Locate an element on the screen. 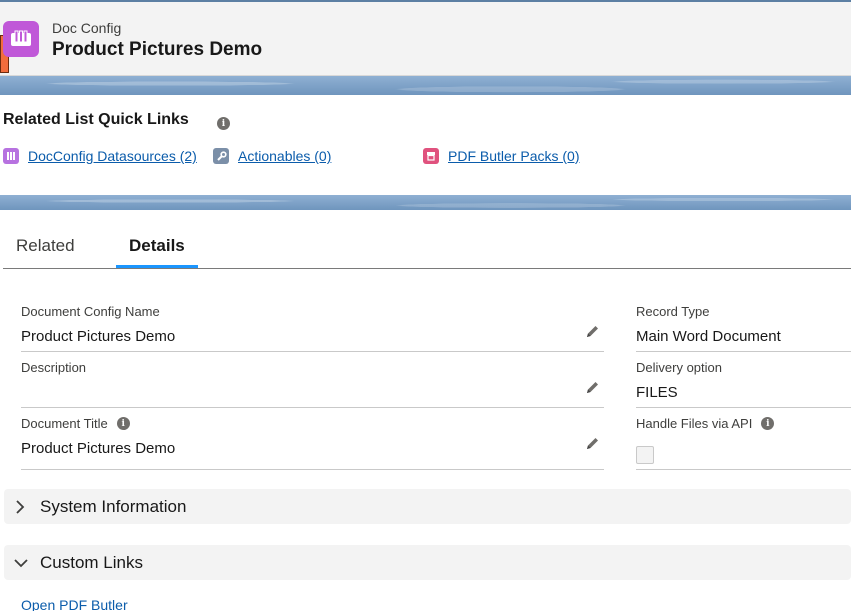 The image size is (851, 611). tab-related: Related is located at coordinates (45, 252).